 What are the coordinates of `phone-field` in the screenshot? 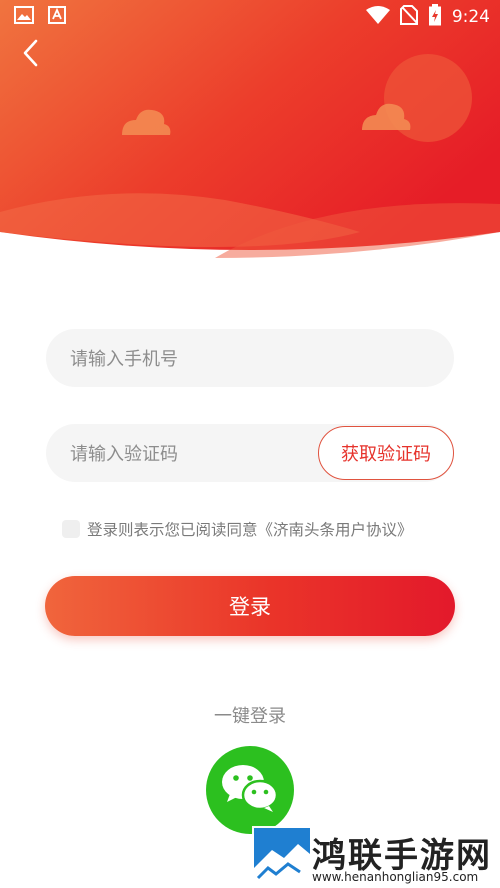 It's located at (250, 359).